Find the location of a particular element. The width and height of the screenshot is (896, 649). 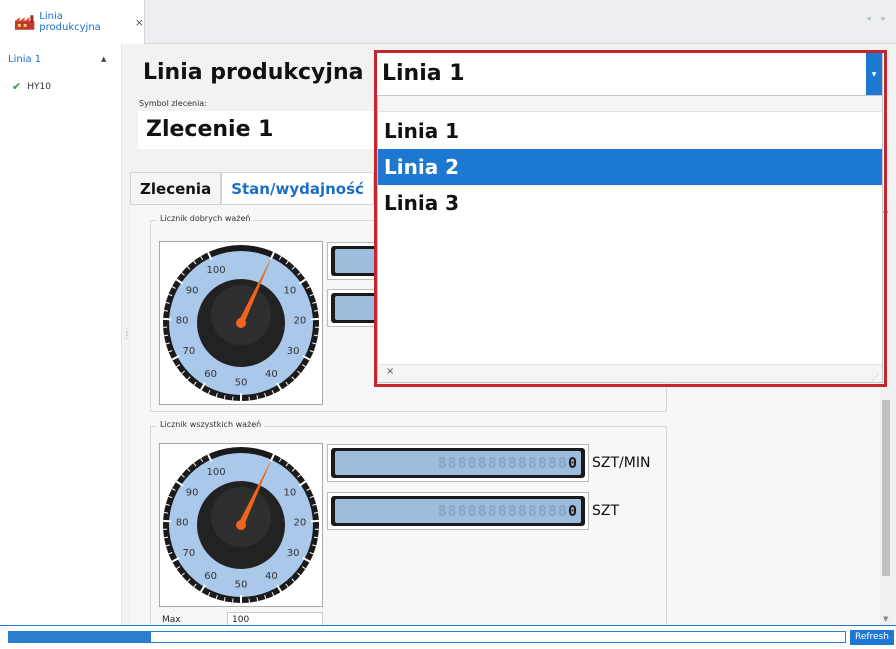

all-weighings-gauge: 10 20 30 40 50 60 70 80 90 100 is located at coordinates (241, 525).